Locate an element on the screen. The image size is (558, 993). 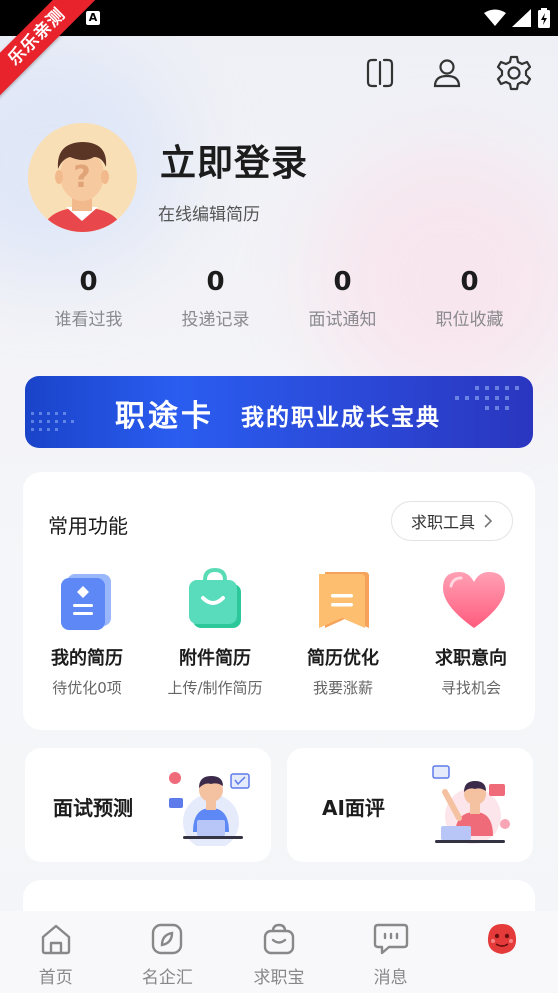
nav-label: 消息 is located at coordinates (390, 978).